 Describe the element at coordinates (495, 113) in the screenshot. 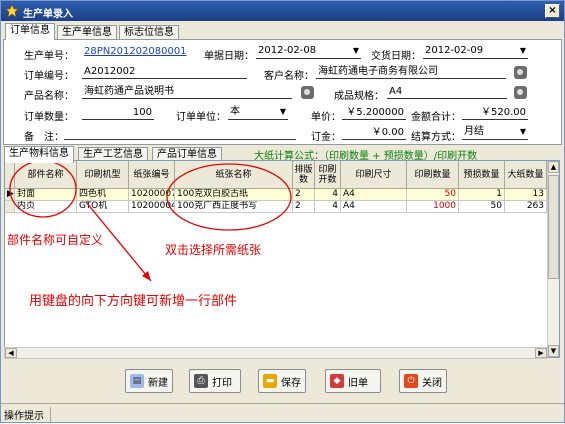

I see `total-field: ￥520.00` at that location.